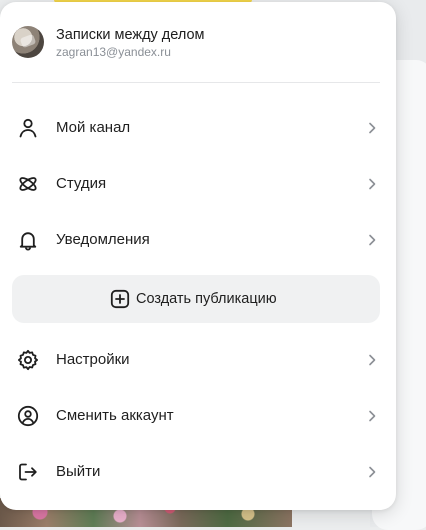 The width and height of the screenshot is (426, 530). I want to click on logout-icon, so click(28, 472).